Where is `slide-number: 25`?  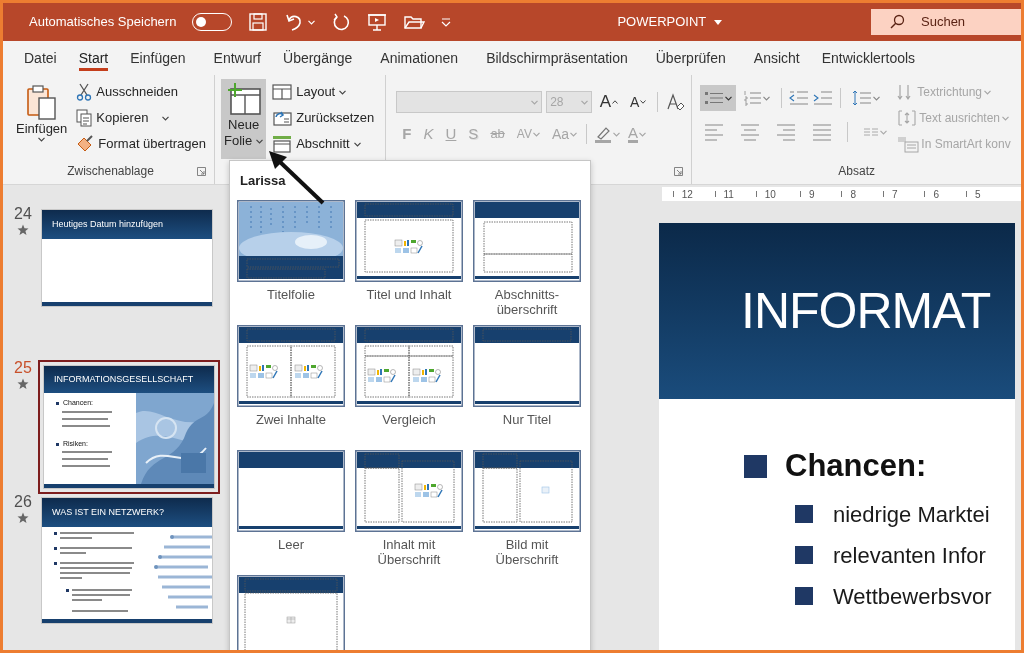 slide-number: 25 is located at coordinates (23, 368).